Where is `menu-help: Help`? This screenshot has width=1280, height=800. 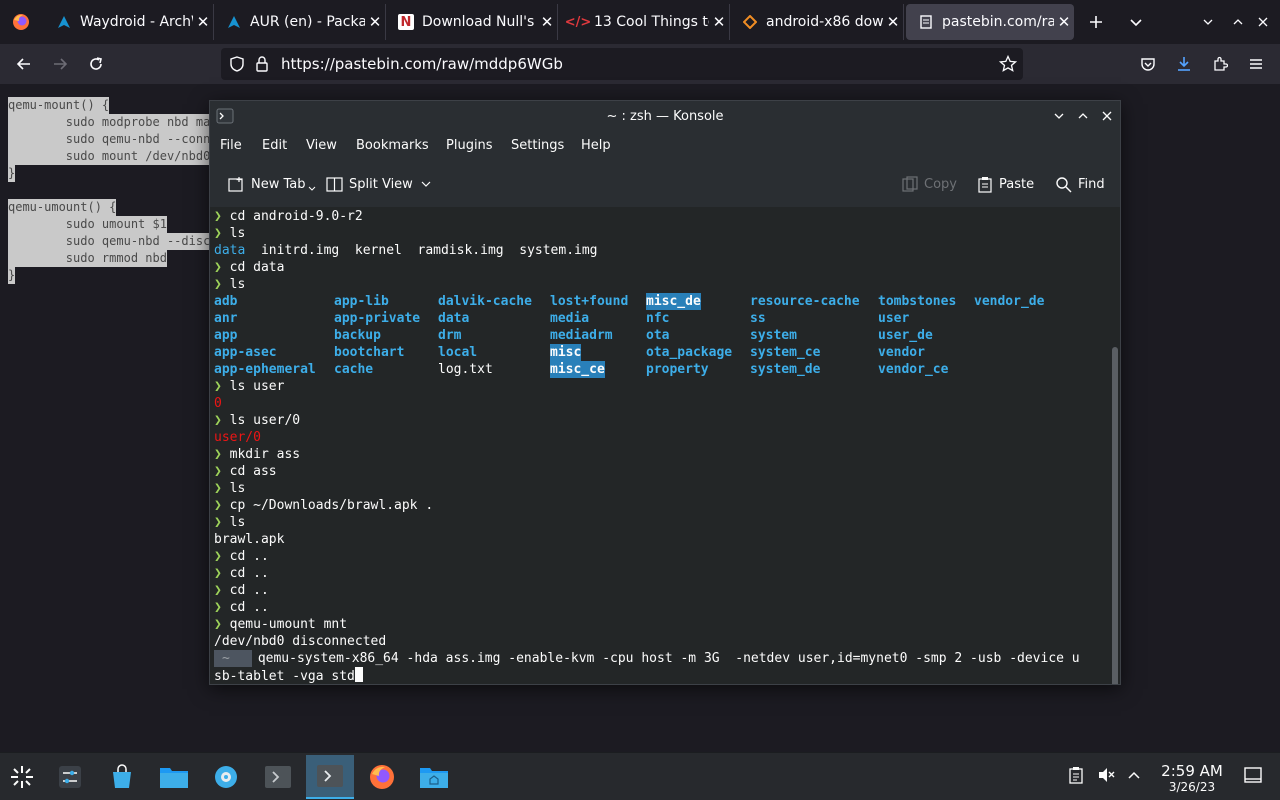 menu-help: Help is located at coordinates (596, 146).